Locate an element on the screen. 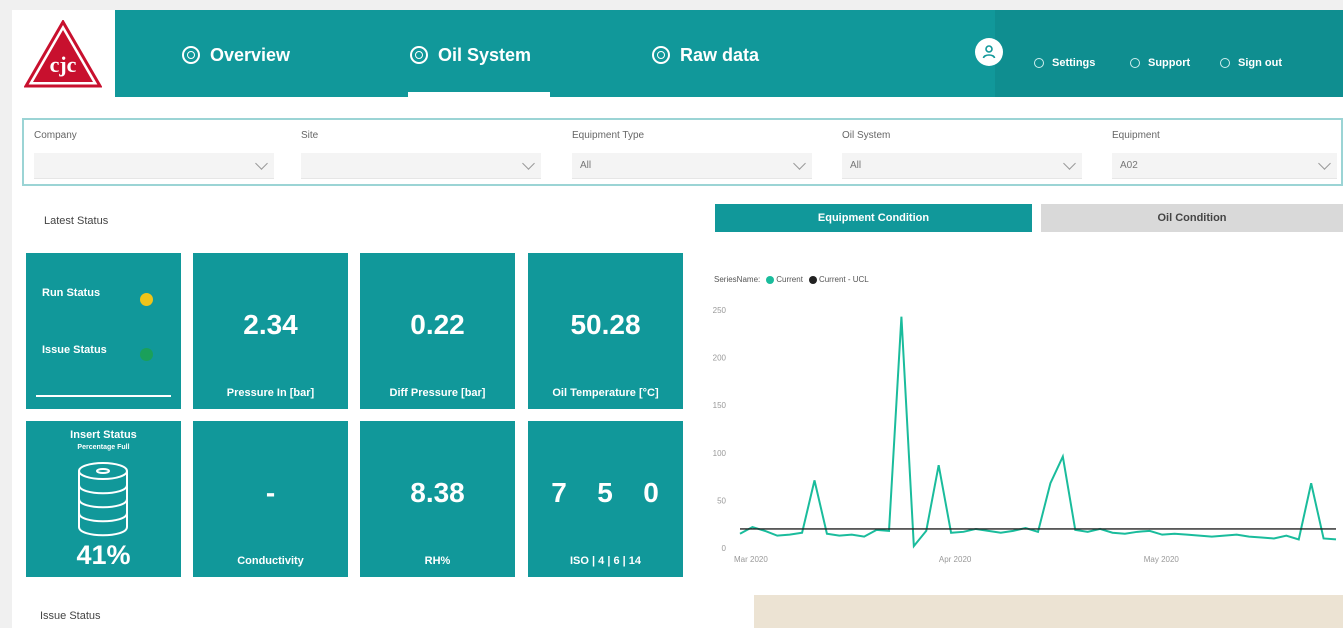  iso-value-6: 5 is located at coordinates (605, 492).